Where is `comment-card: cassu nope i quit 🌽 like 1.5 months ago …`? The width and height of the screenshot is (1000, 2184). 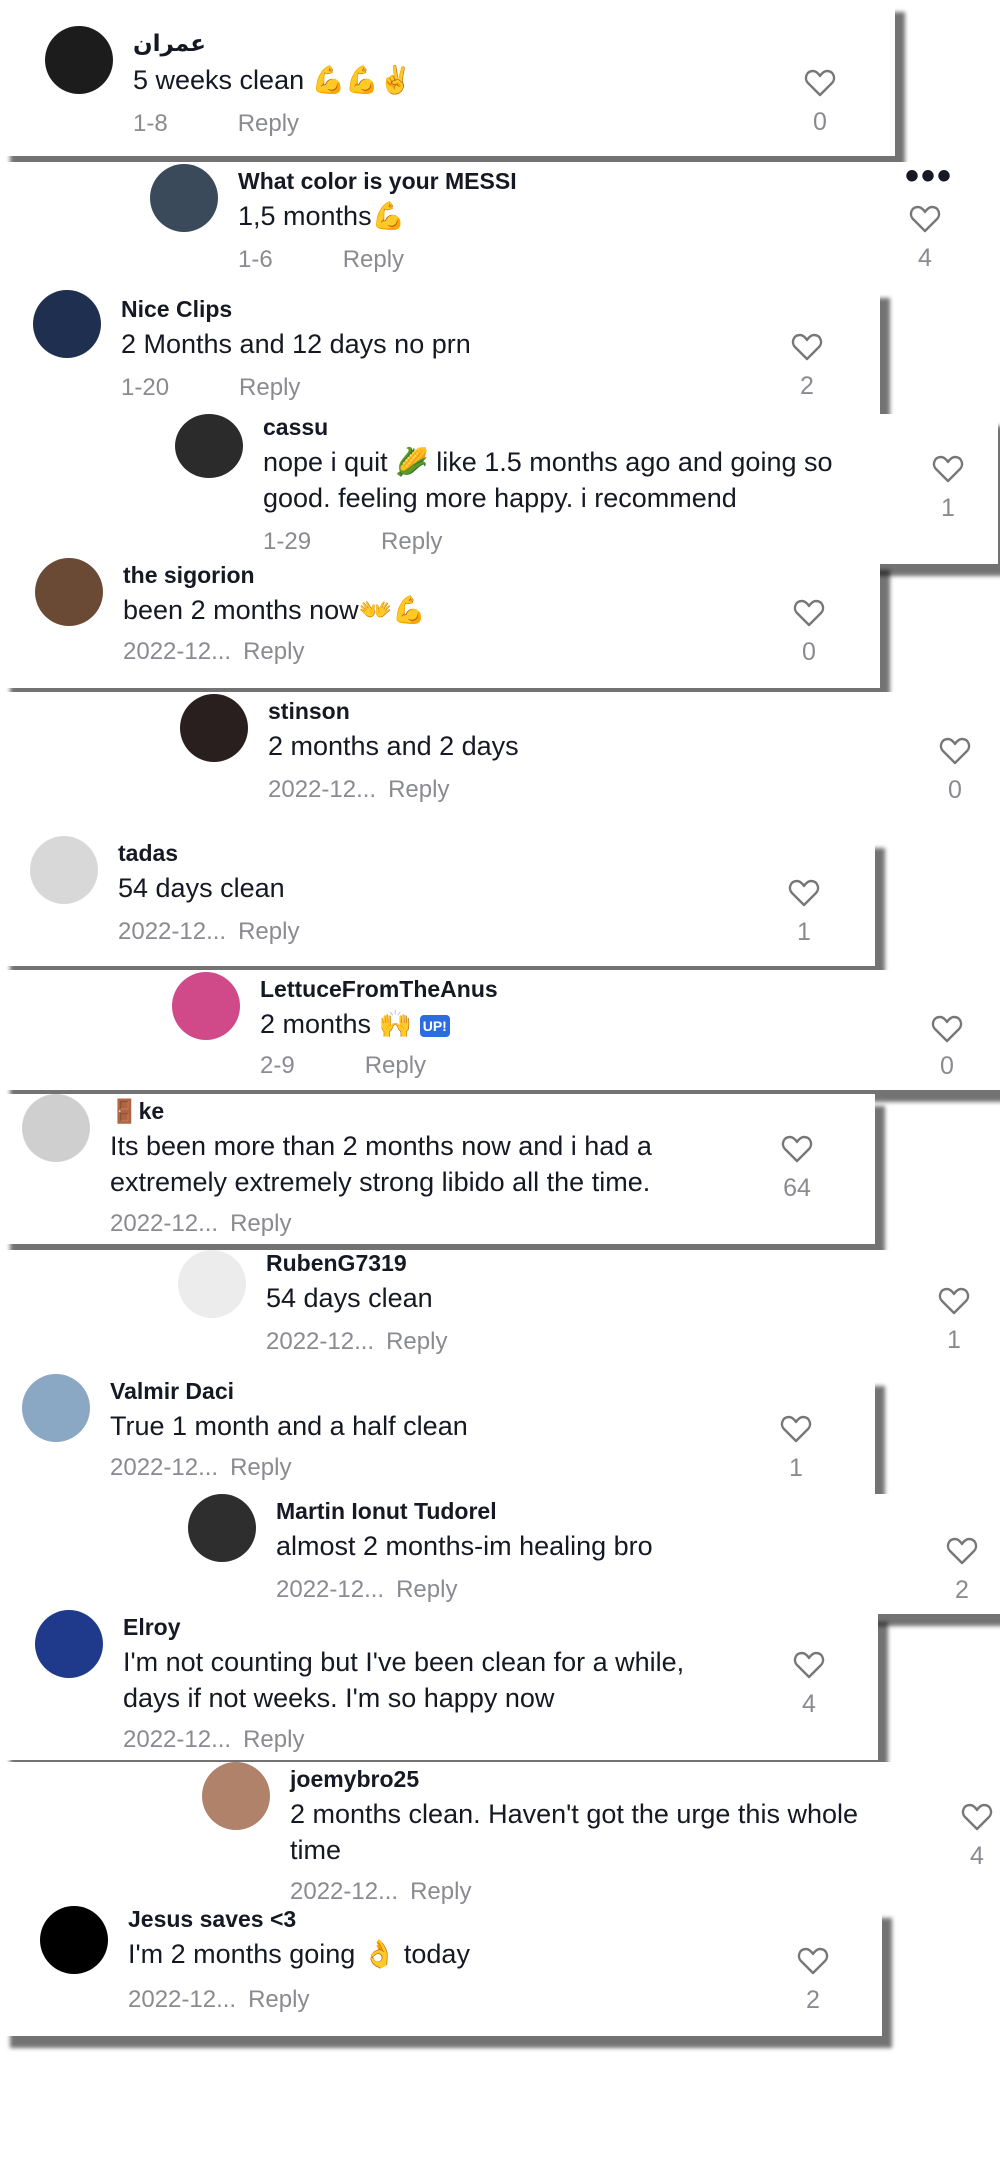 comment-card: cassu nope i quit 🌽 like 1.5 months ago … is located at coordinates (499, 489).